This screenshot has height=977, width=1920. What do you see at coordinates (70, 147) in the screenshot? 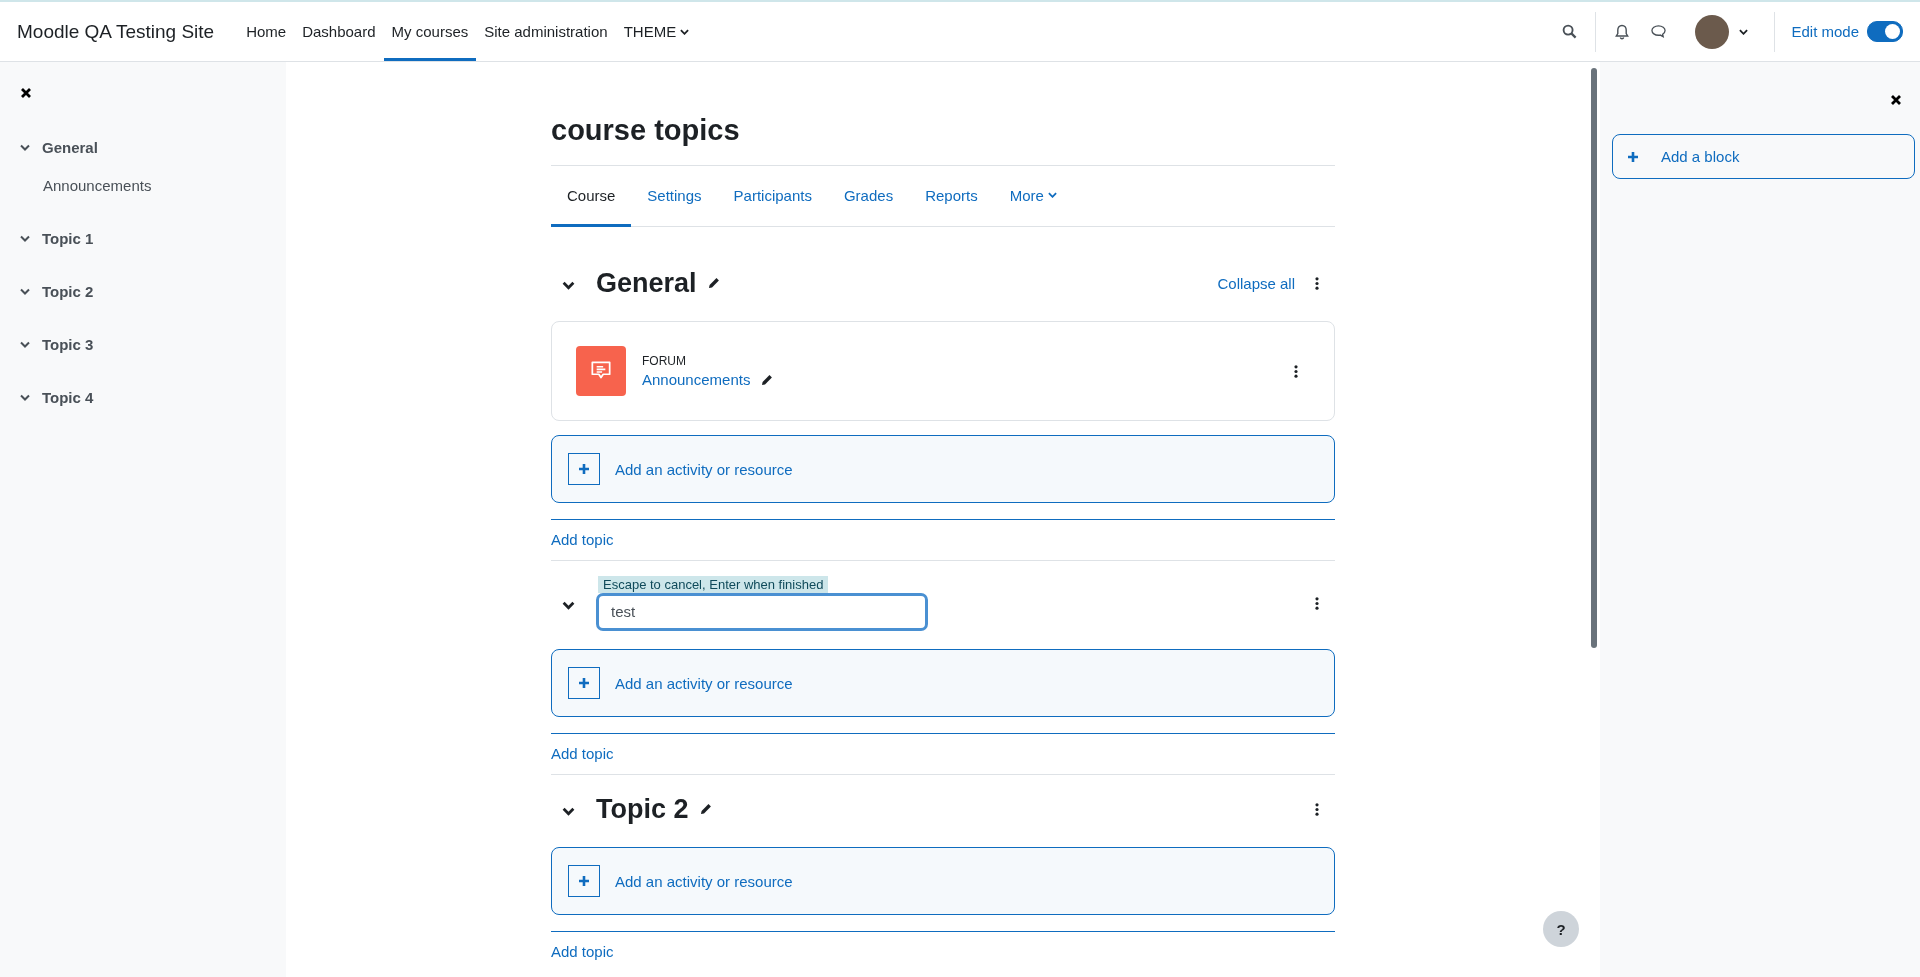
I see `course-index-section: General` at bounding box center [70, 147].